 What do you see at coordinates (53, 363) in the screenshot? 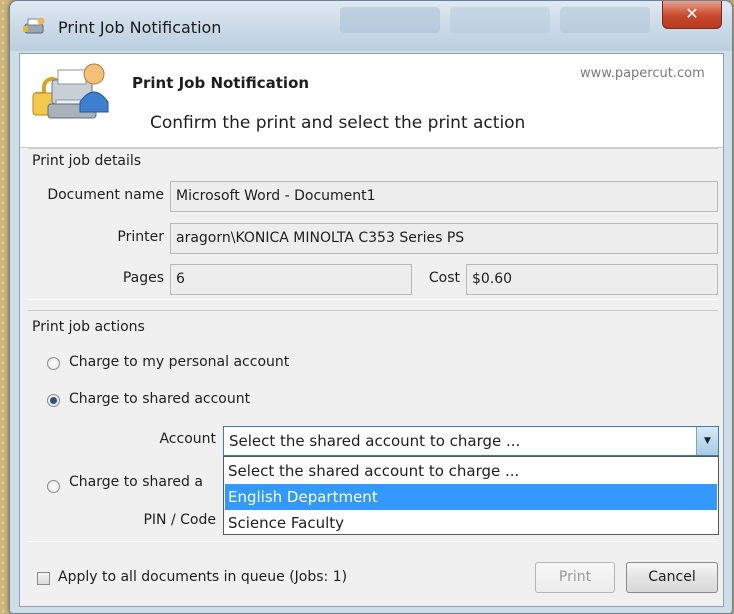
I see `radio-personal-account` at bounding box center [53, 363].